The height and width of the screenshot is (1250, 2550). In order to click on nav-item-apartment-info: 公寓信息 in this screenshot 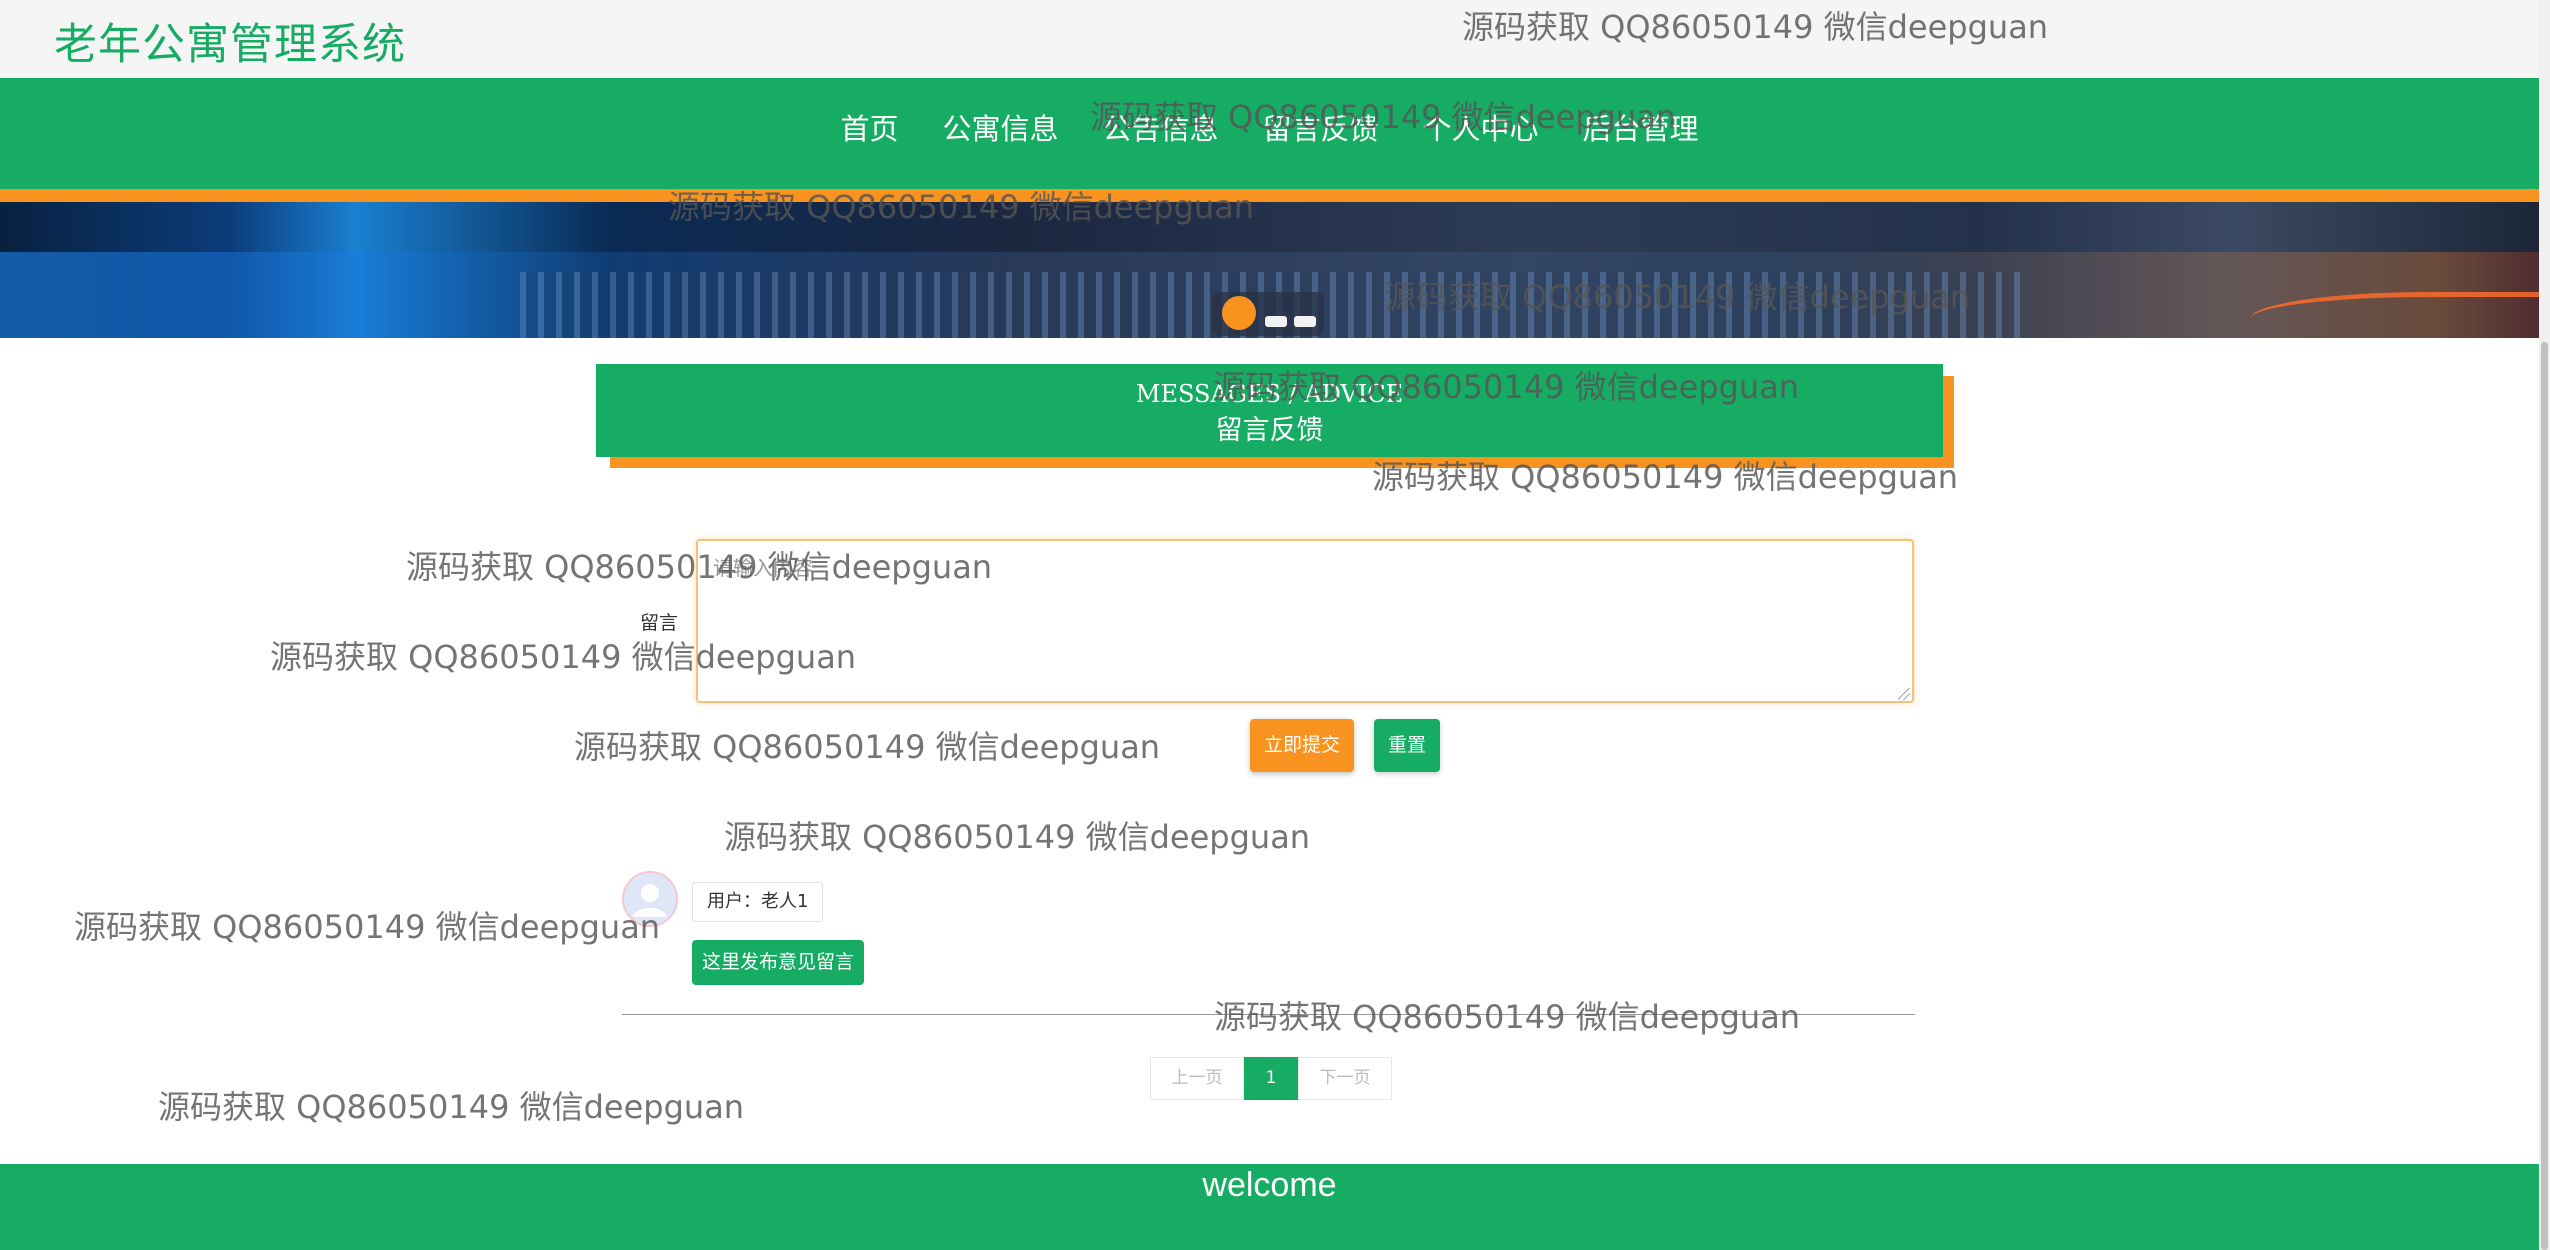, I will do `click(1000, 127)`.